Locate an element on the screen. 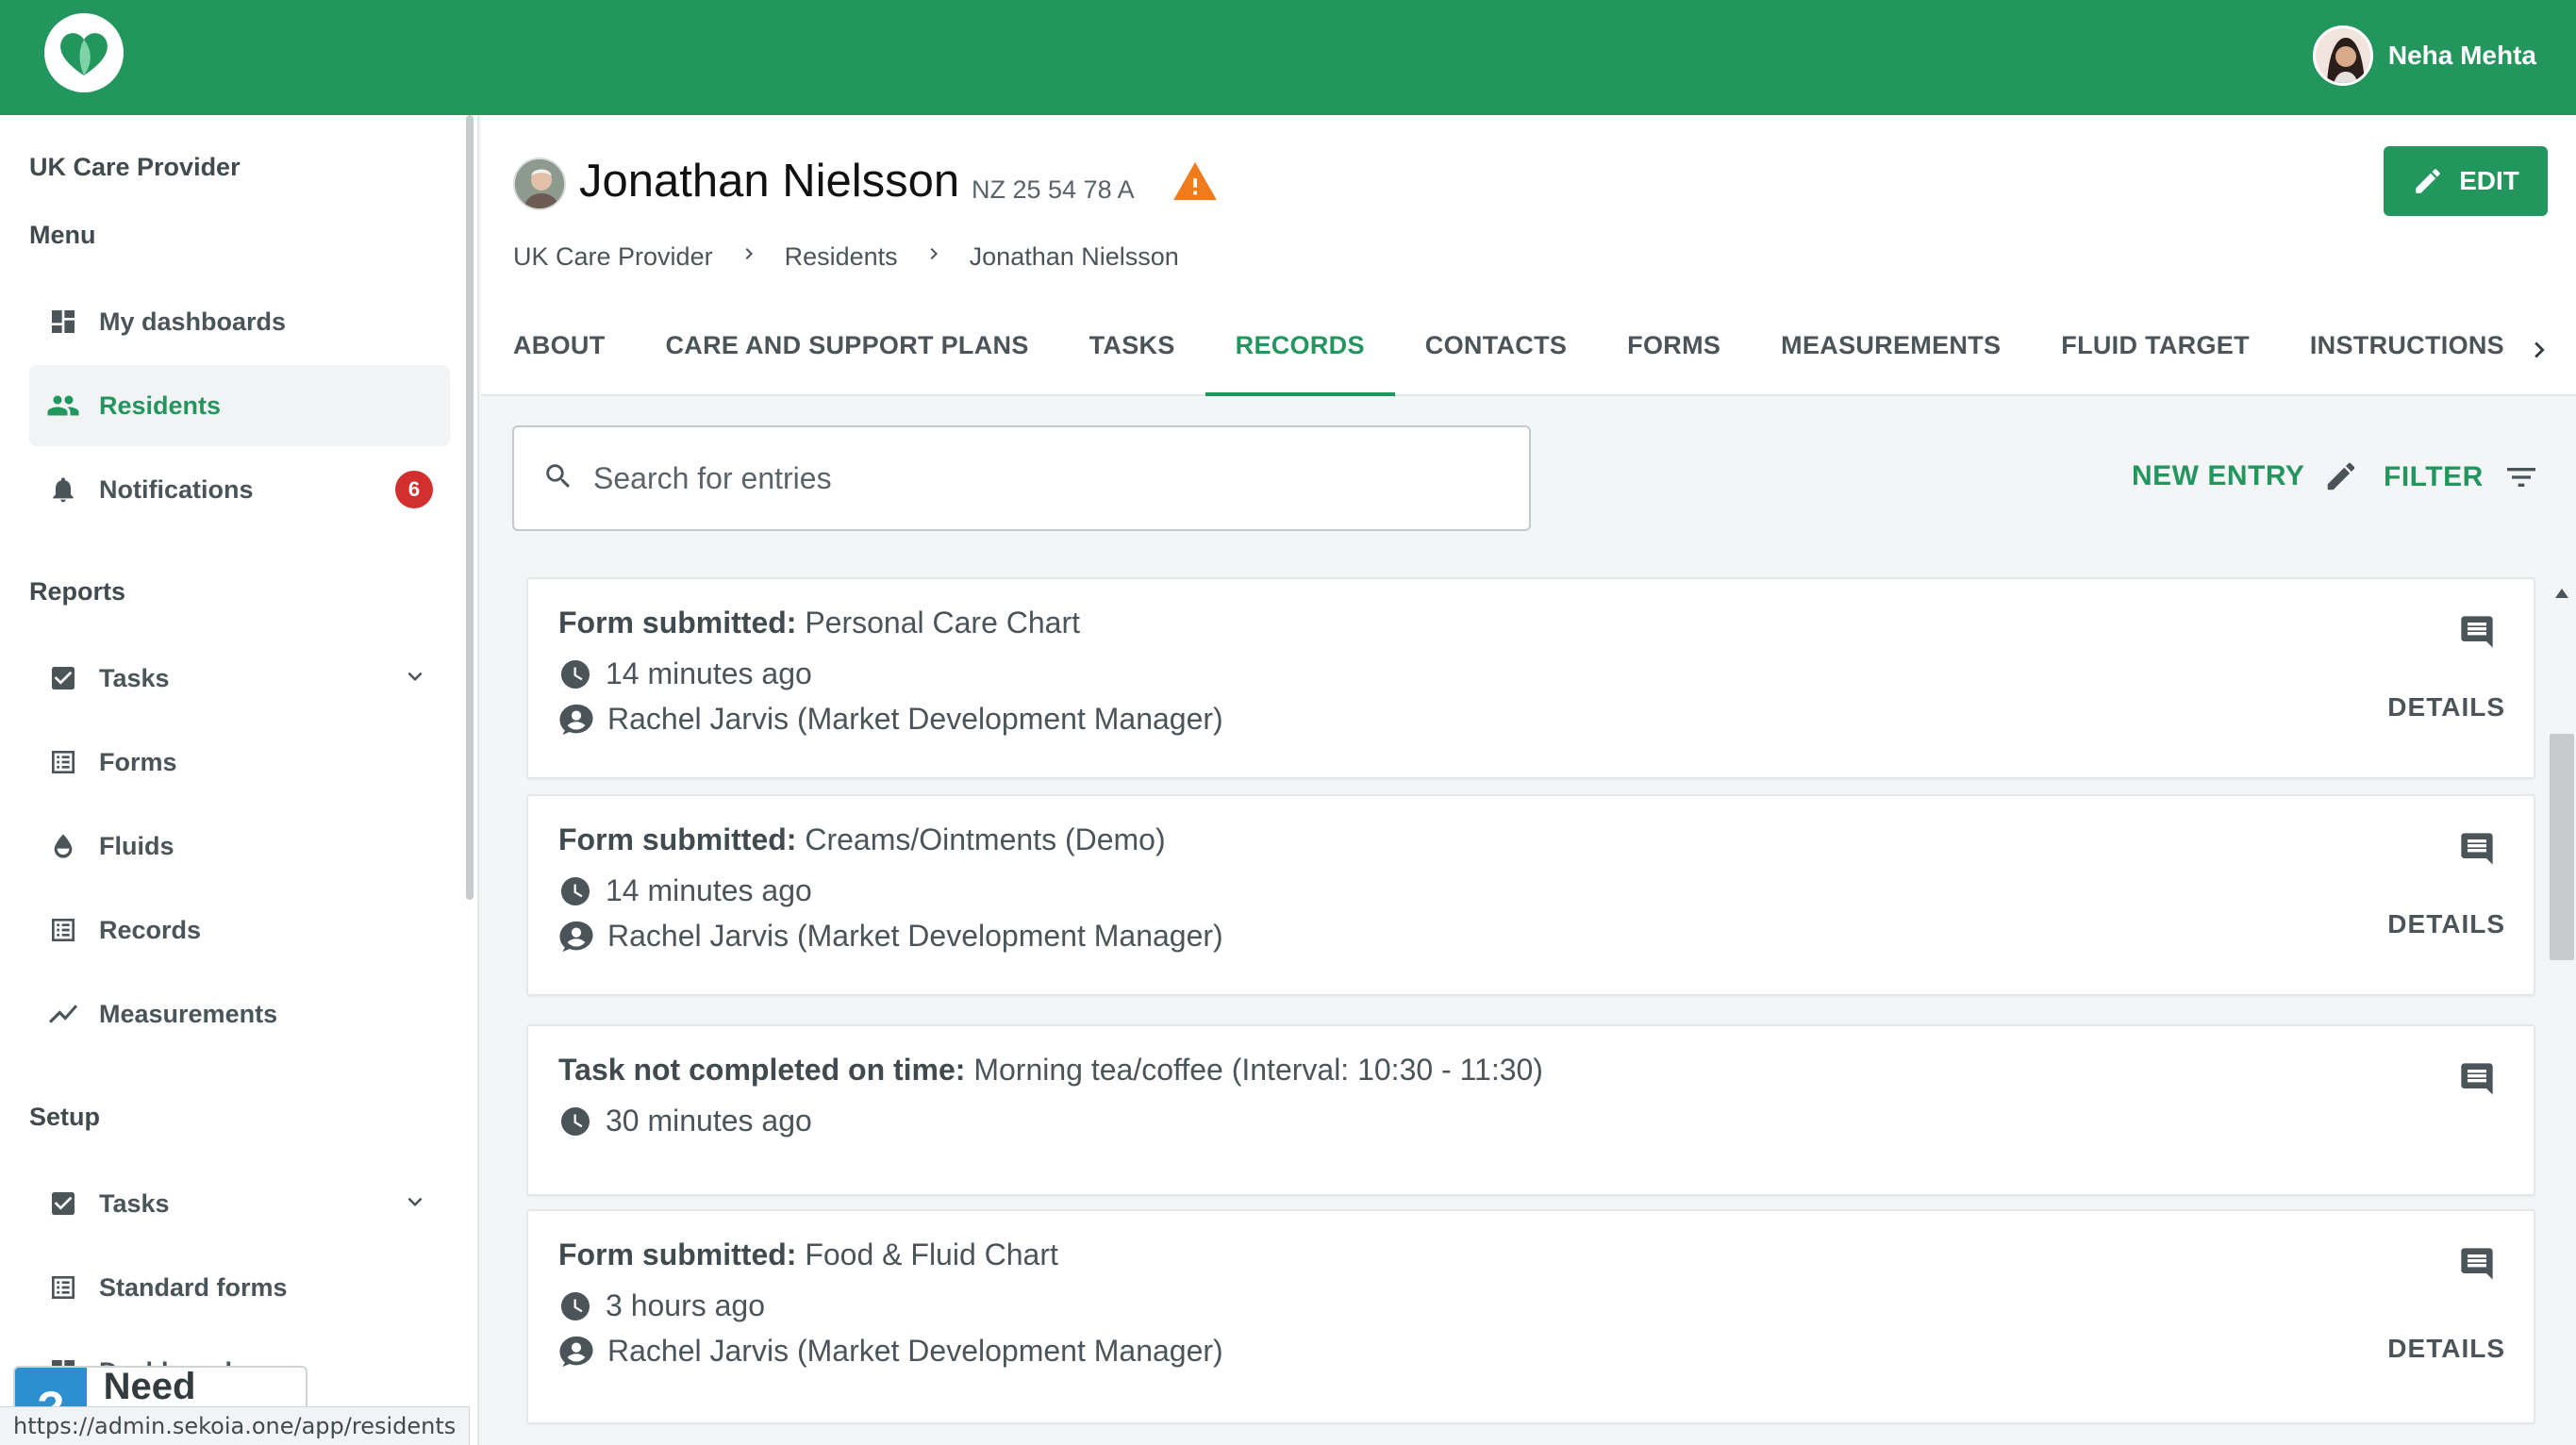  record-name: Creams/Ointments (Demo) is located at coordinates (986, 839).